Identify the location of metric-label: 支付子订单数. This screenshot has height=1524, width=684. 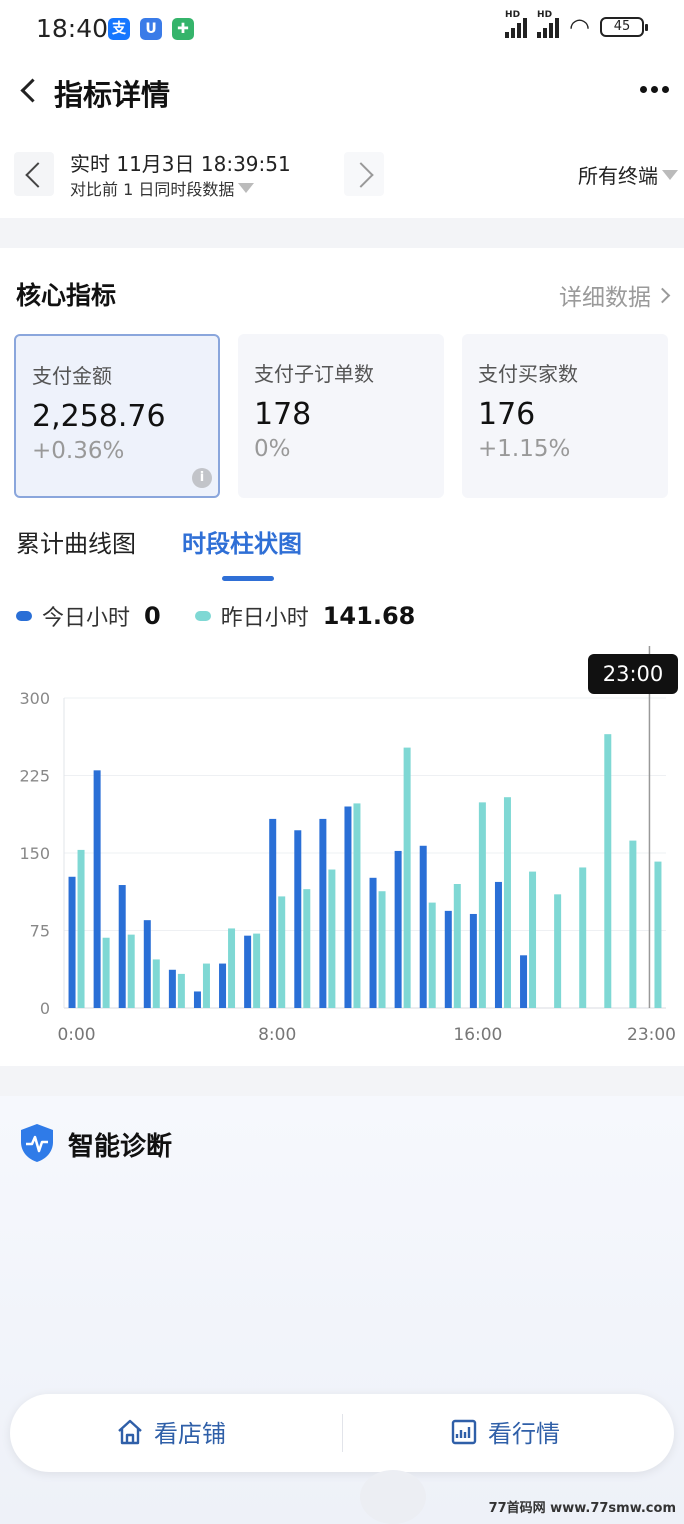
(314, 374).